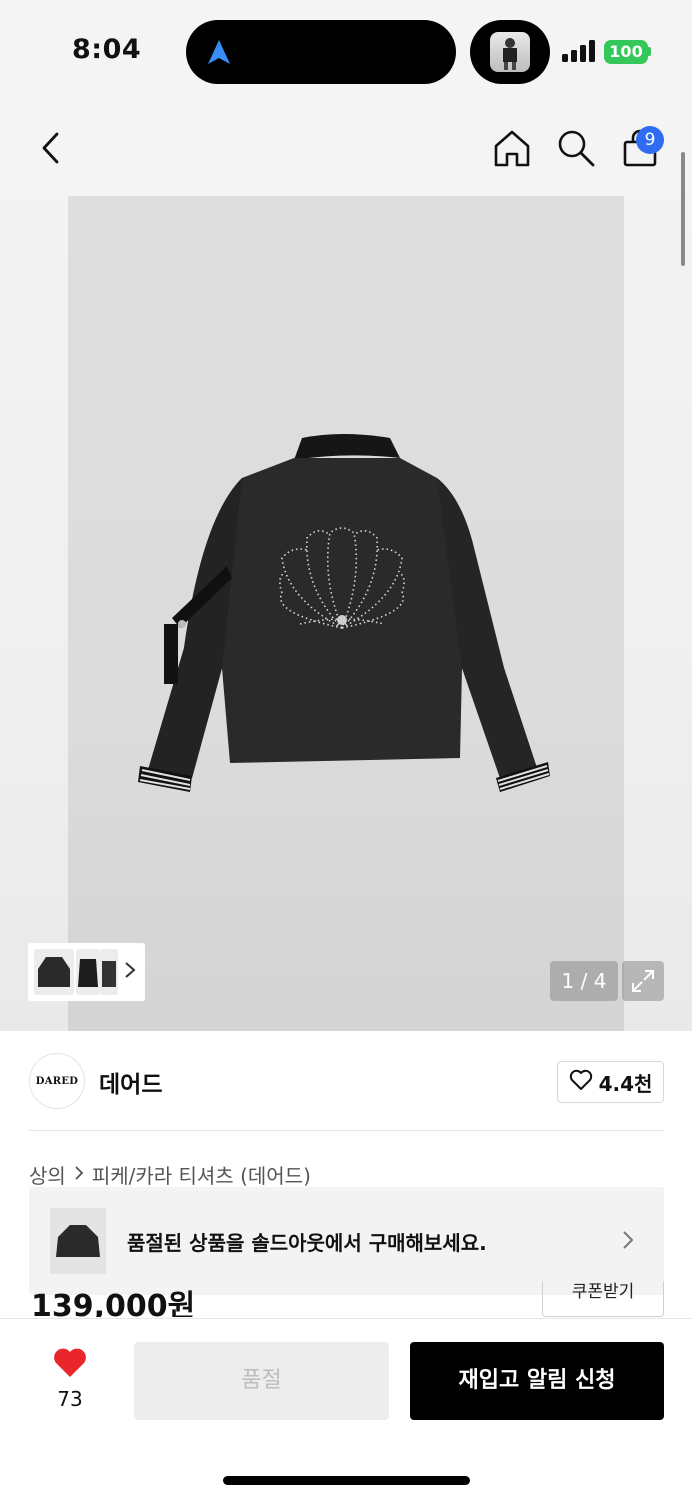 The height and width of the screenshot is (1500, 692). What do you see at coordinates (579, 53) in the screenshot?
I see `cellular-signal-icon` at bounding box center [579, 53].